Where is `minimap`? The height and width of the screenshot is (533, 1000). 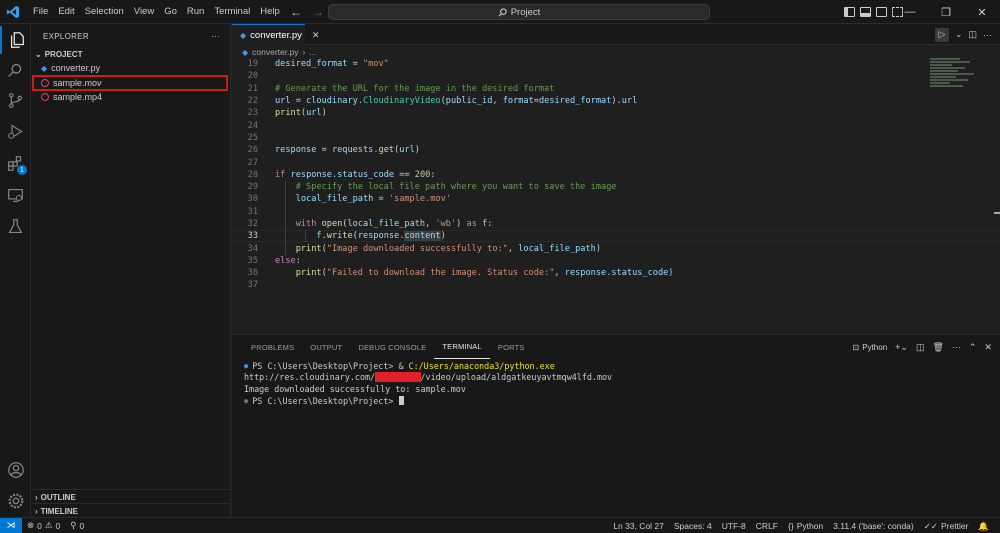 minimap is located at coordinates (957, 78).